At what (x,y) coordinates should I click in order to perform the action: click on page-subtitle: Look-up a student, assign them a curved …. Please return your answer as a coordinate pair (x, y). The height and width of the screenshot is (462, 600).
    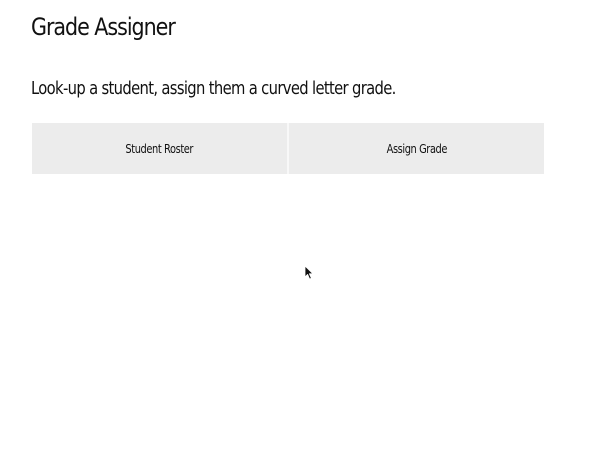
    Looking at the image, I should click on (213, 88).